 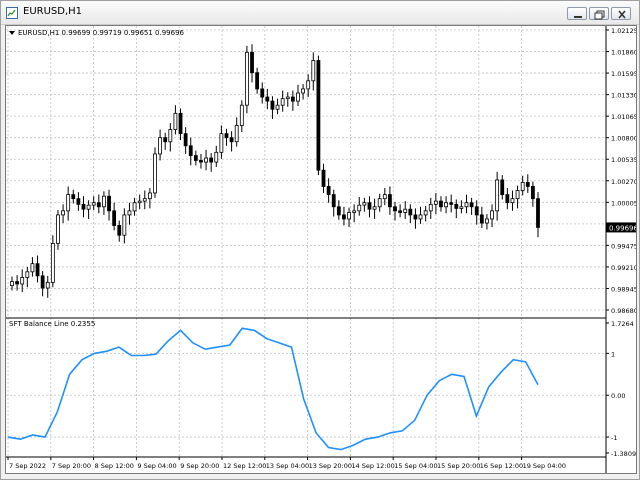 What do you see at coordinates (52, 324) in the screenshot?
I see `indicator-label: SFT Balance Line 0.2355` at bounding box center [52, 324].